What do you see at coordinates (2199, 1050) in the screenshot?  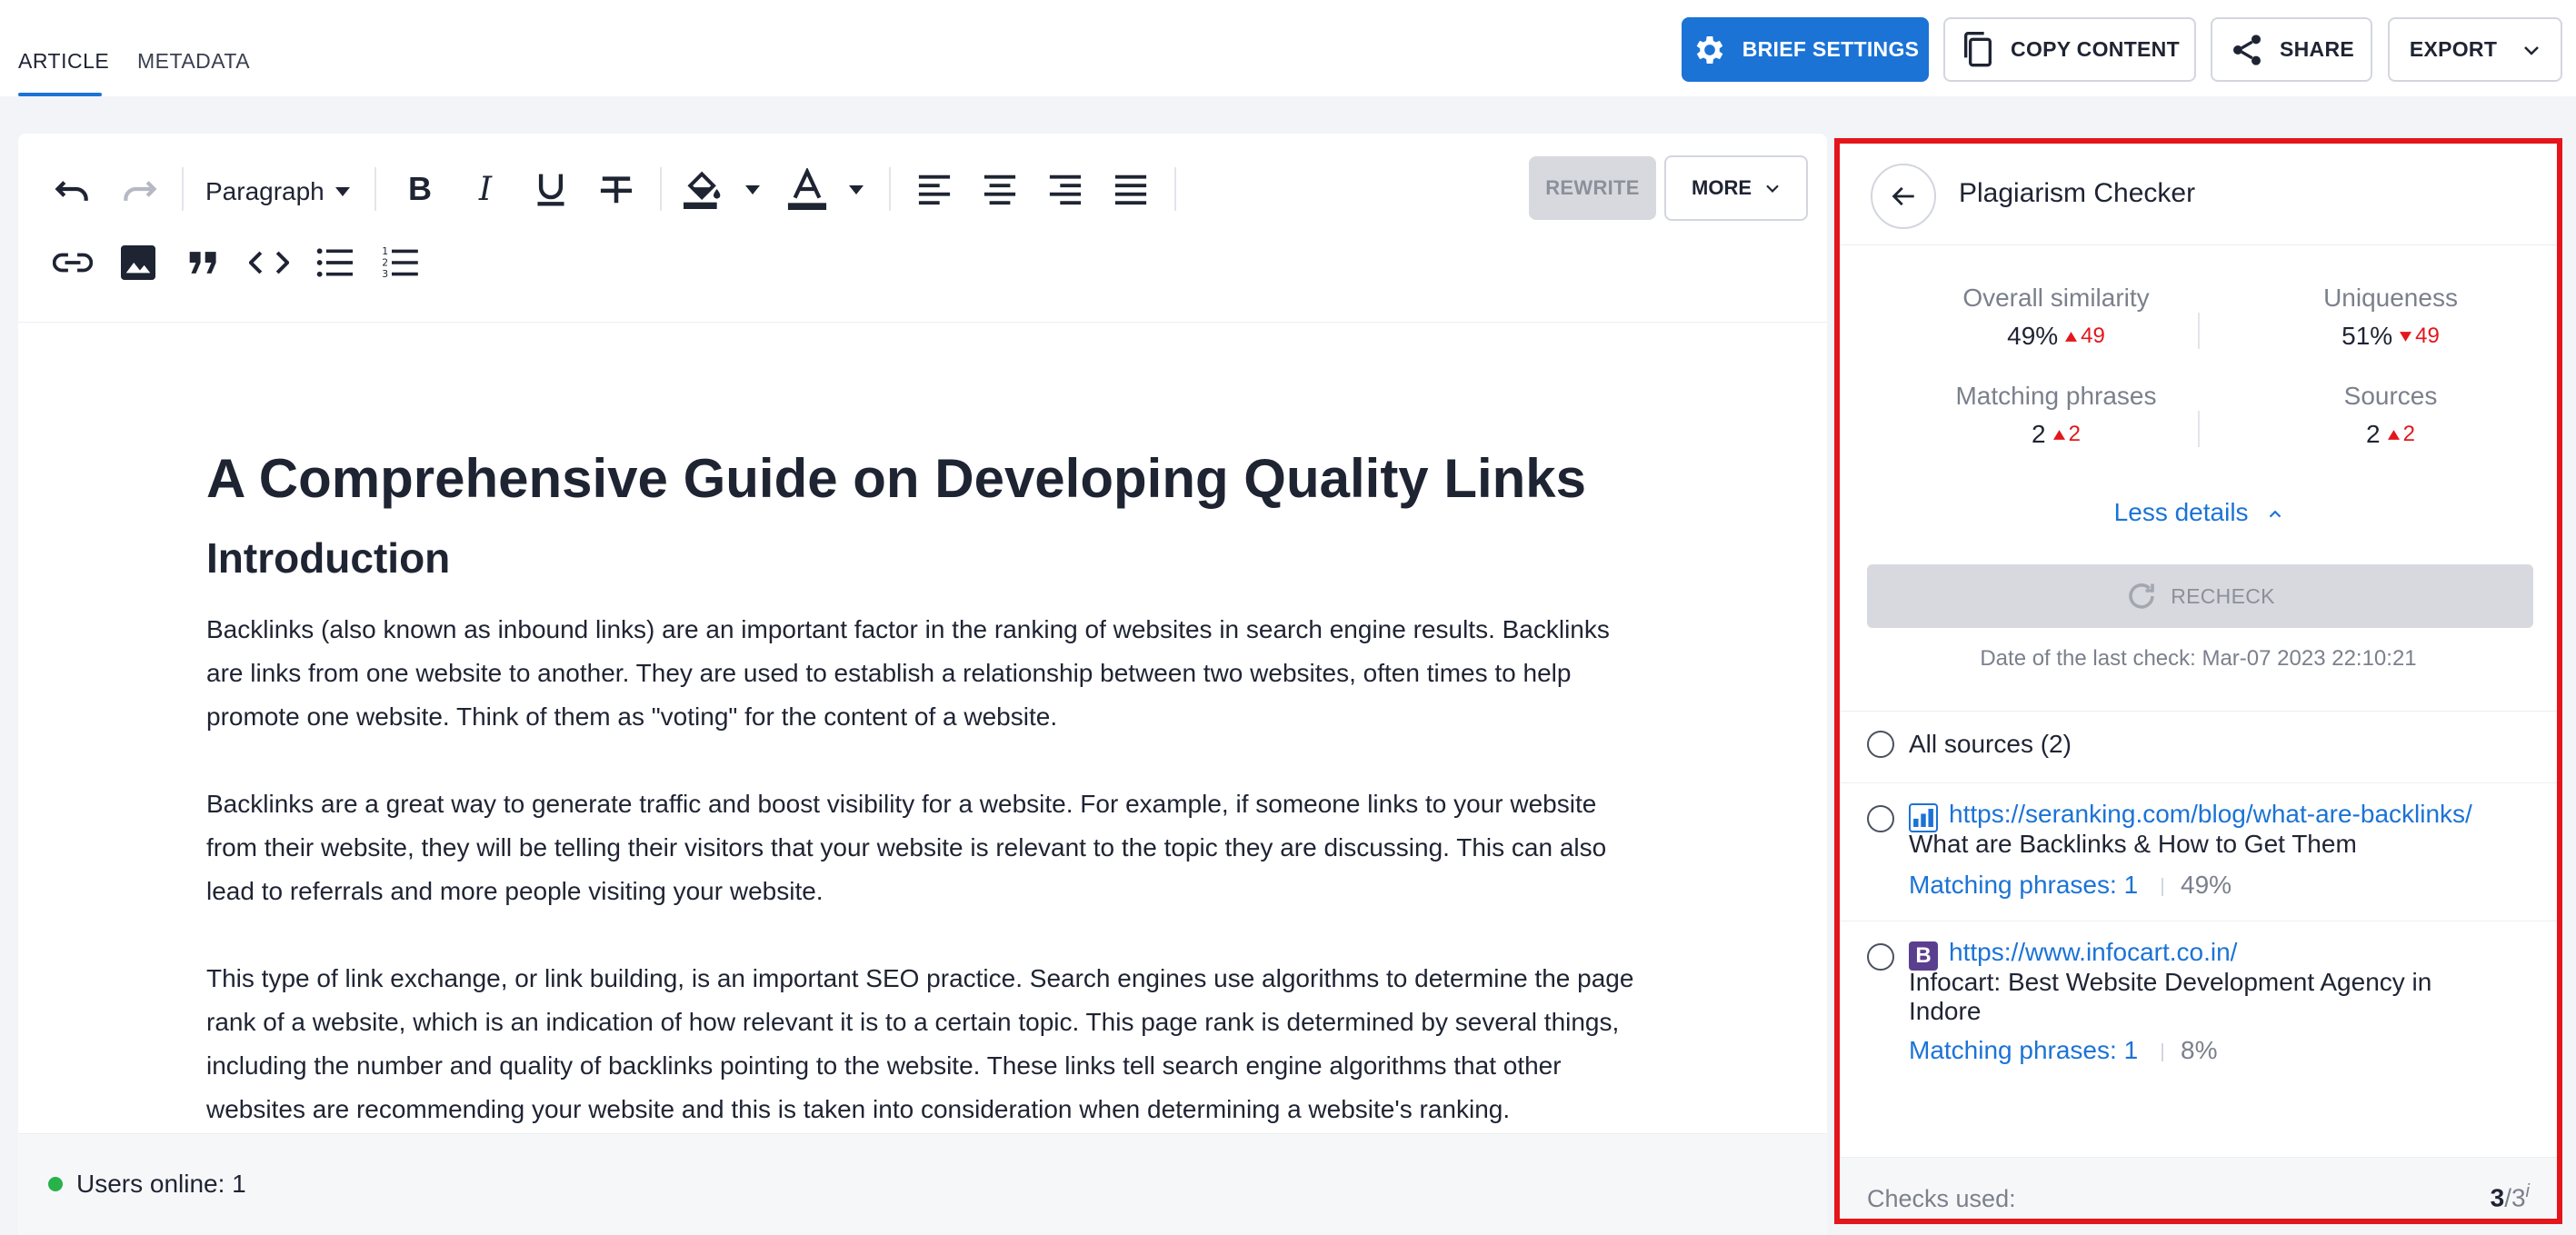 I see `source-percent: 8%` at bounding box center [2199, 1050].